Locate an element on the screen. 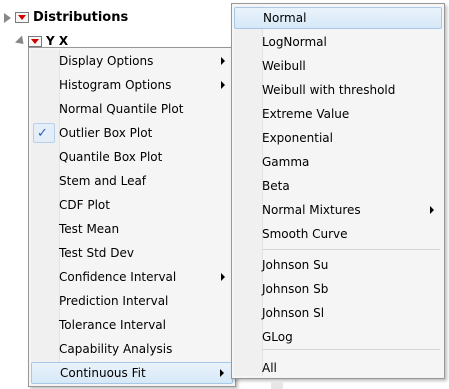 Image resolution: width=449 pixels, height=389 pixels. menu-item-confidence-interval: Confidence Interval is located at coordinates (132, 277).